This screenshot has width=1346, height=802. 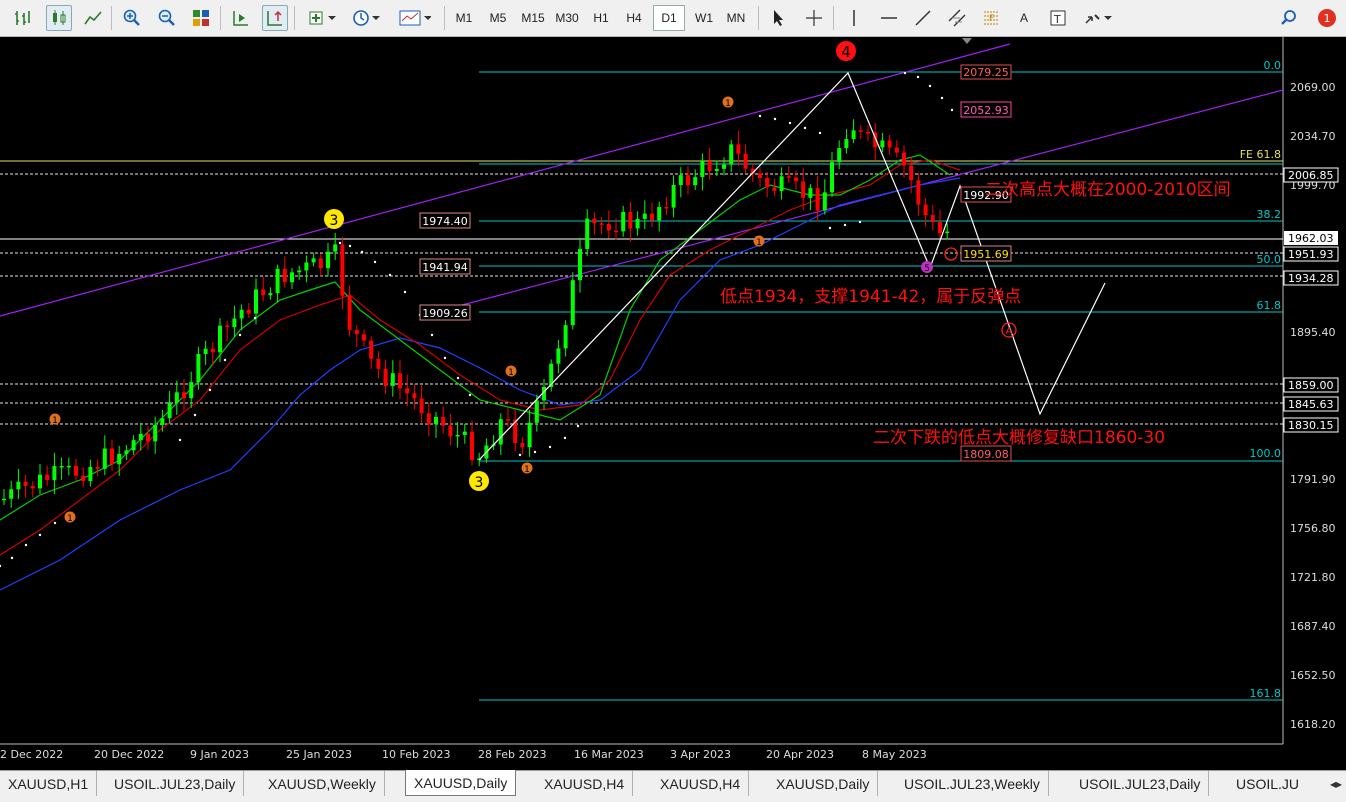 What do you see at coordinates (1273, 65) in the screenshot?
I see `svg-text: 0.0` at bounding box center [1273, 65].